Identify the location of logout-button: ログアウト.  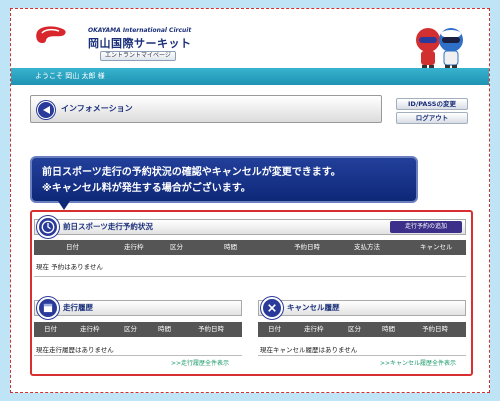
(432, 118).